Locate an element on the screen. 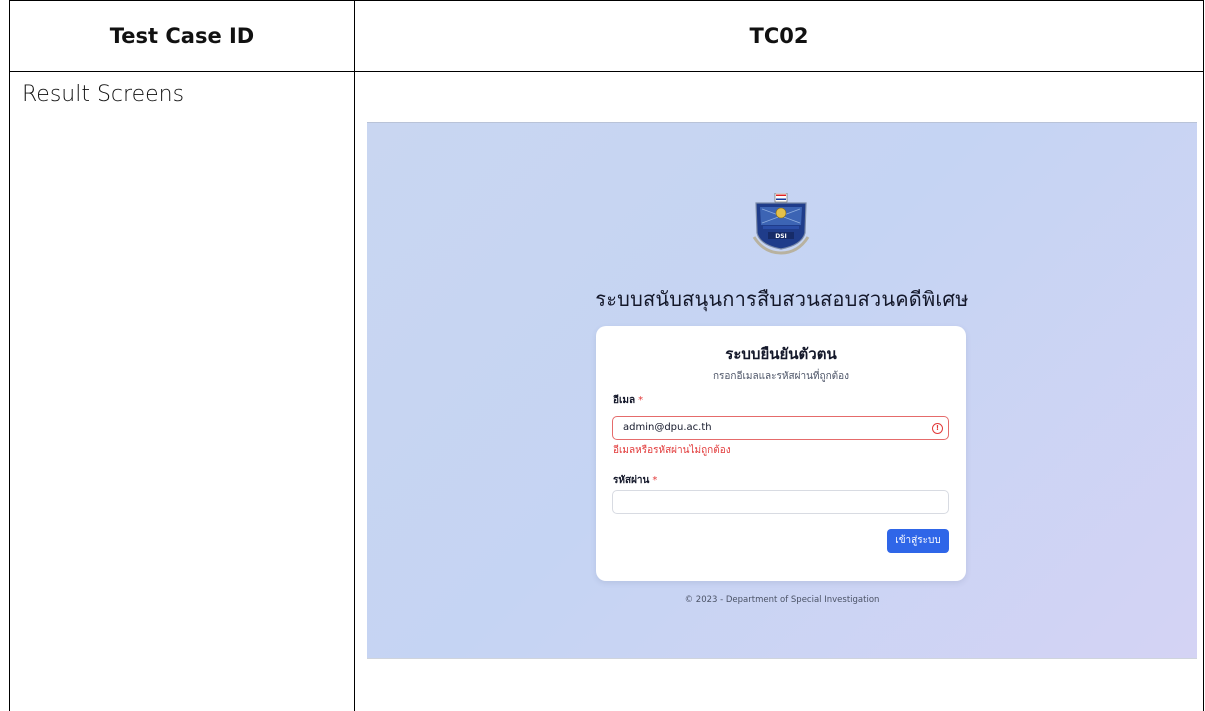 This screenshot has height=711, width=1205. password-label: รหัสผ่าน * is located at coordinates (635, 480).